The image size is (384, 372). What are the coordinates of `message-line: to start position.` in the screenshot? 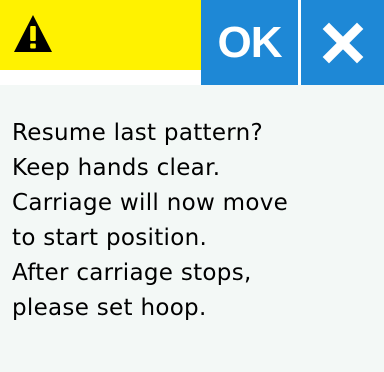 It's located at (110, 238).